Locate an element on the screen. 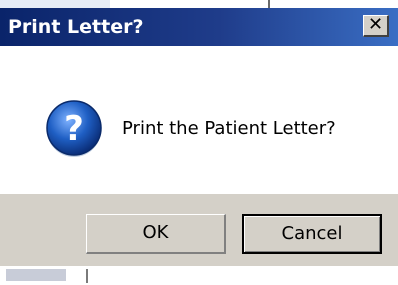  background-window-bottom is located at coordinates (199, 275).